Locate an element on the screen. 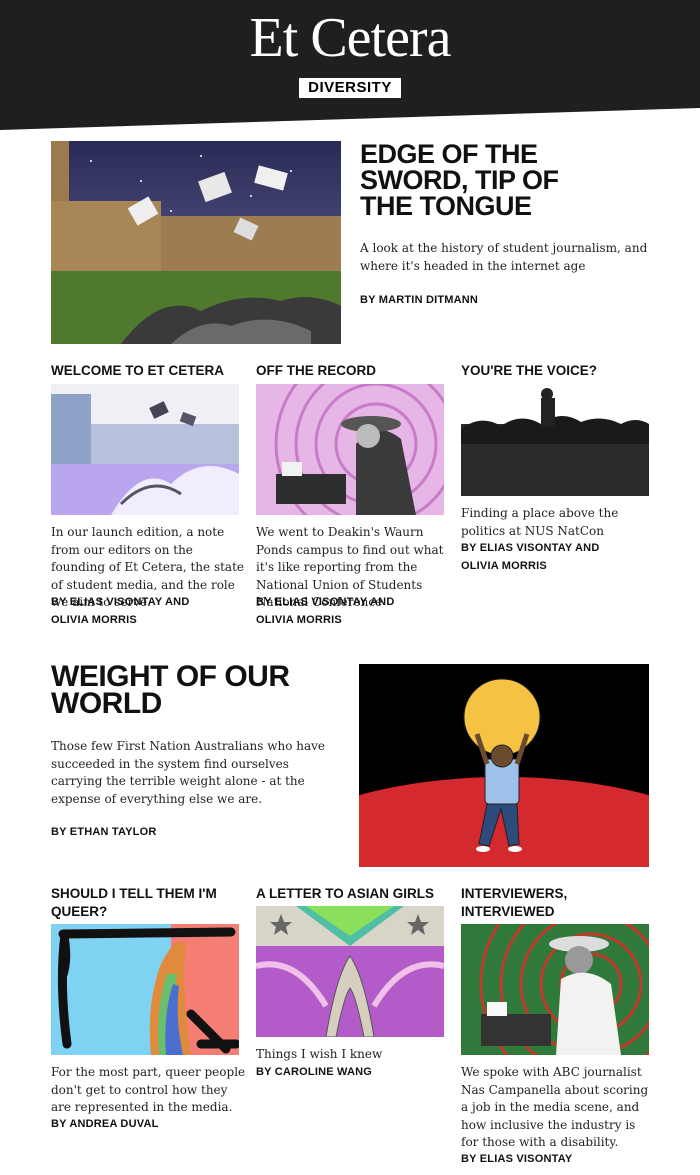 The width and height of the screenshot is (700, 1175). section-tag: DIVERSITY is located at coordinates (350, 88).